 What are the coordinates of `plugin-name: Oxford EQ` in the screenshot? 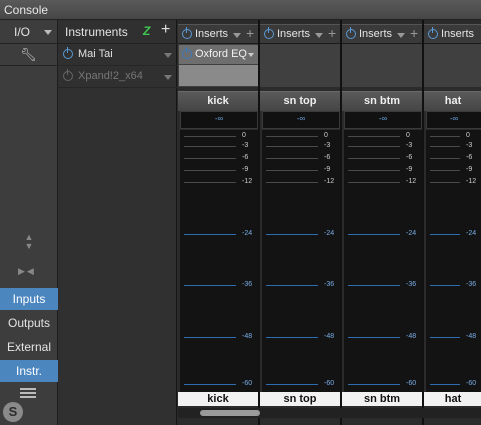 It's located at (221, 54).